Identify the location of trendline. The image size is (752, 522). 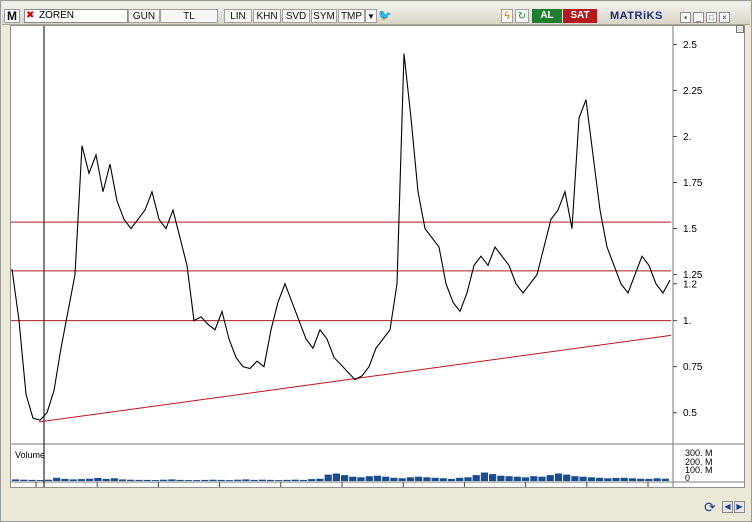
(355, 378).